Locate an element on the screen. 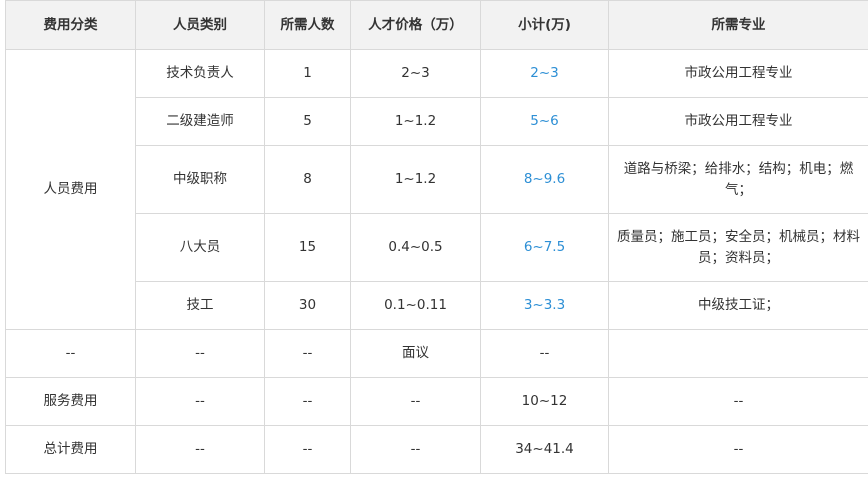  type-cell: 技工 is located at coordinates (200, 305).